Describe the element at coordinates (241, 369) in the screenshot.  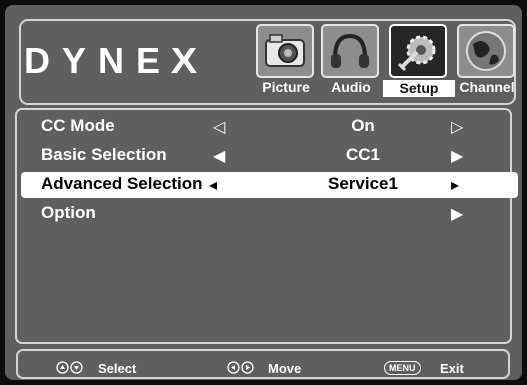
I see `left-right-icon` at that location.